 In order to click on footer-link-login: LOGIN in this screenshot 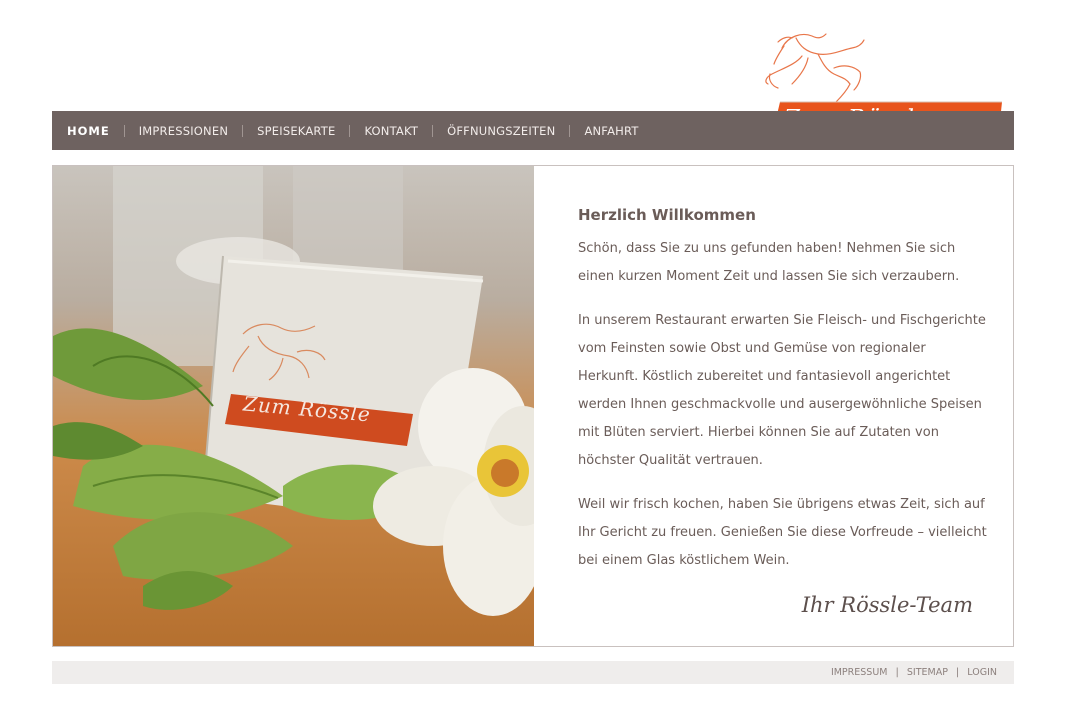, I will do `click(982, 672)`.